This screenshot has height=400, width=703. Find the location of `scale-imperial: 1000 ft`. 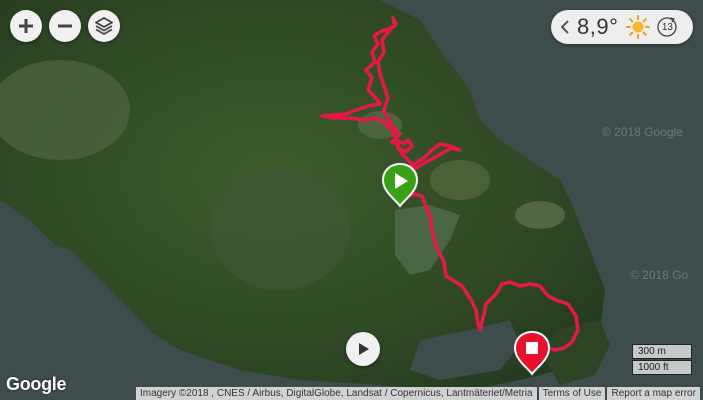

scale-imperial: 1000 ft is located at coordinates (662, 367).